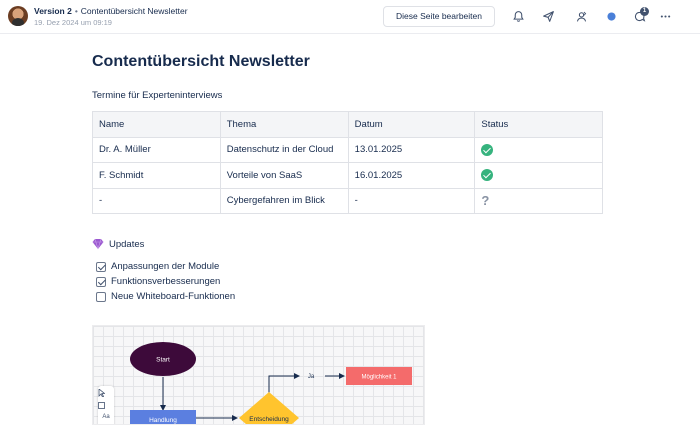 The image size is (700, 425). Describe the element at coordinates (201, 61) in the screenshot. I see `page-title: Contentübersicht Newsletter` at that location.